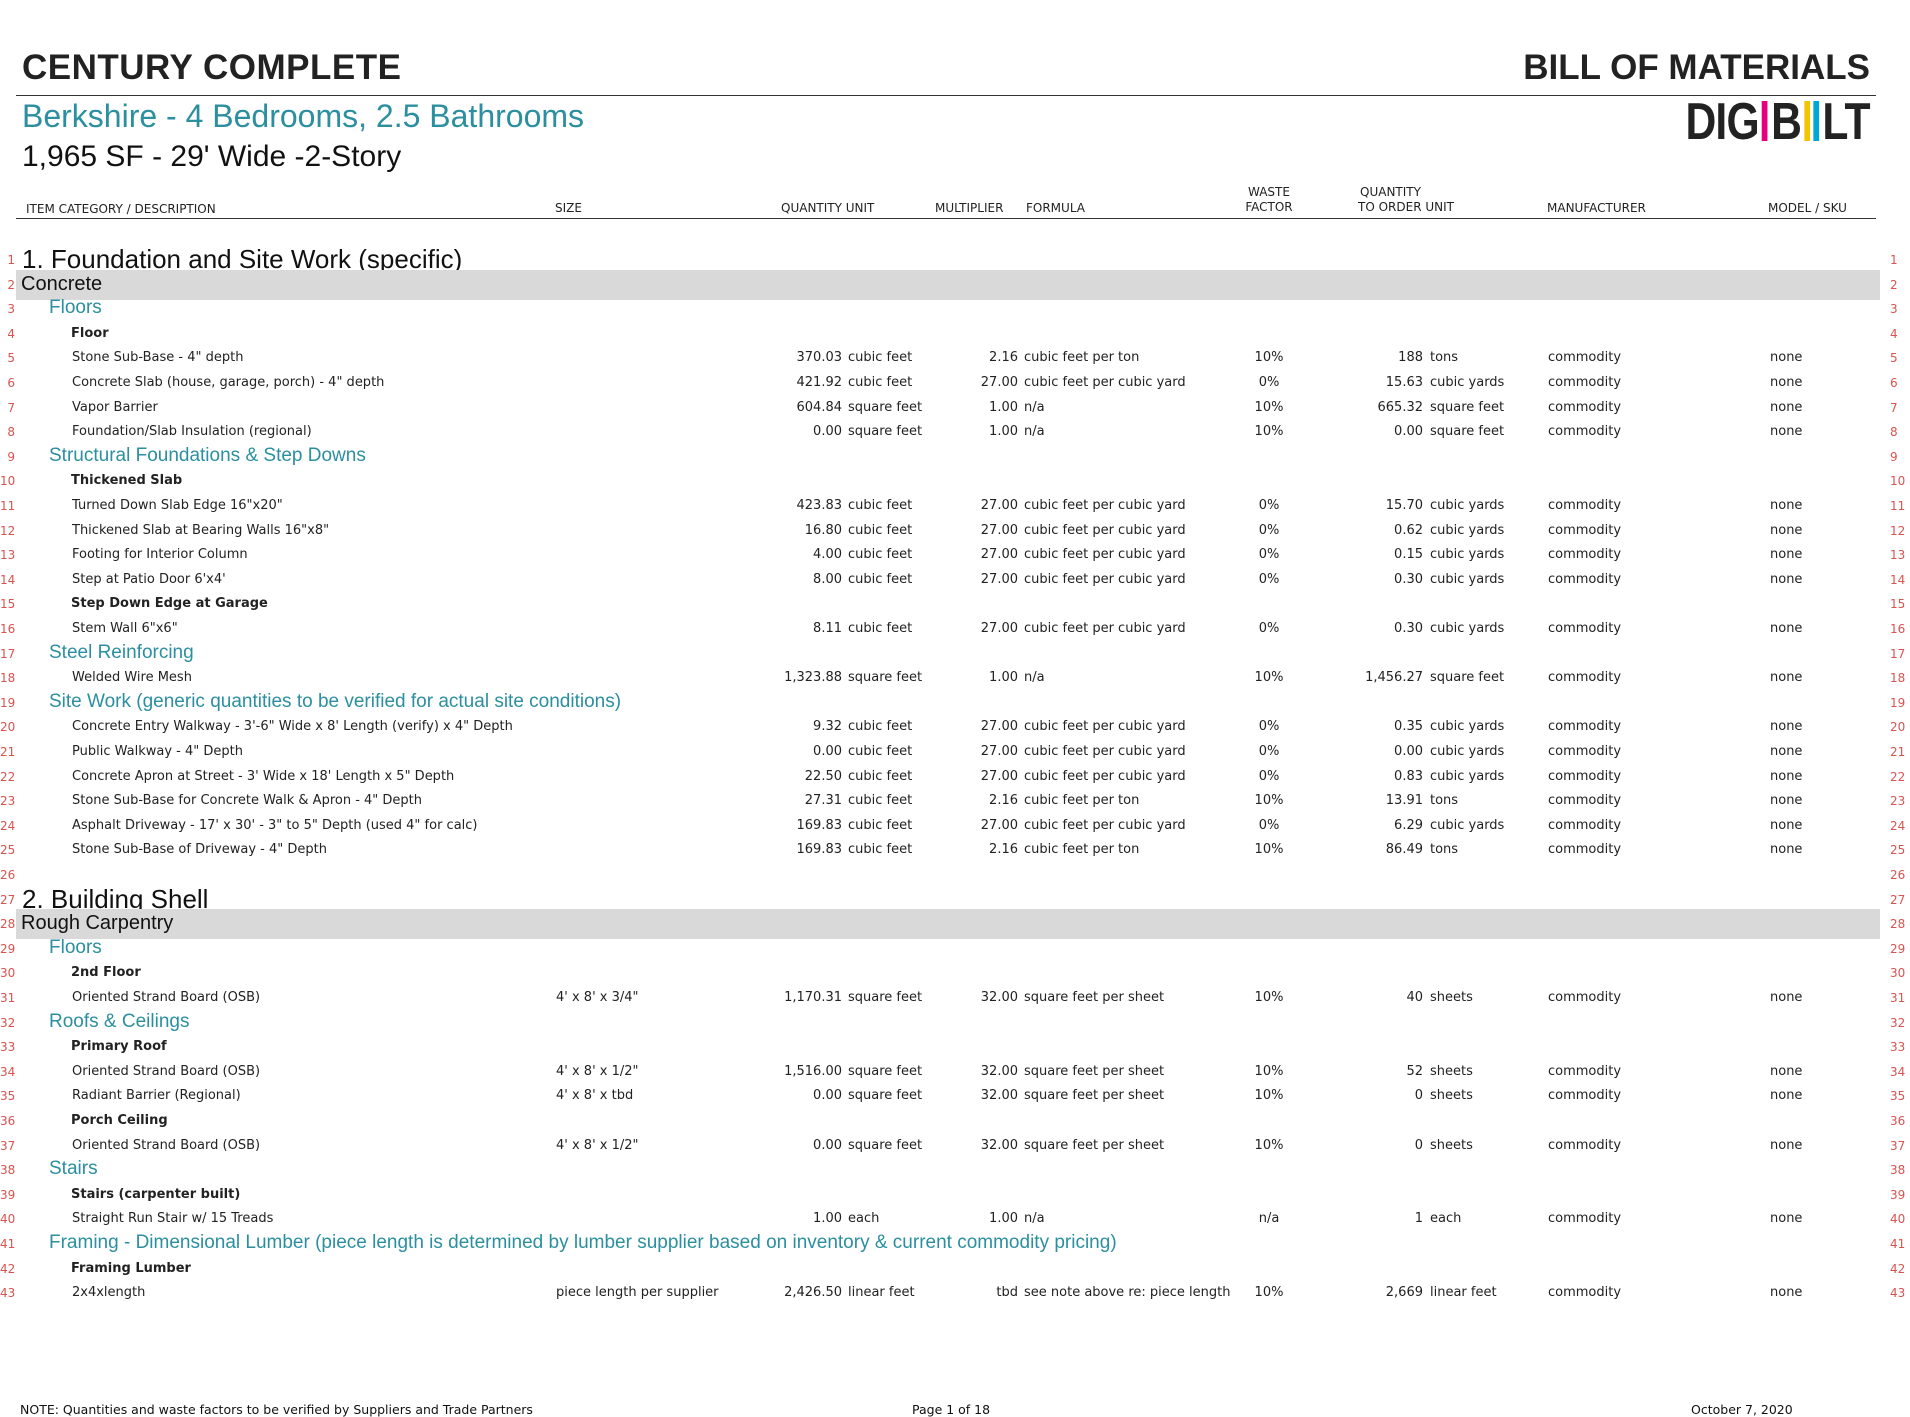  What do you see at coordinates (169, 603) in the screenshot?
I see `group-heading: Step Down Edge at Garage` at bounding box center [169, 603].